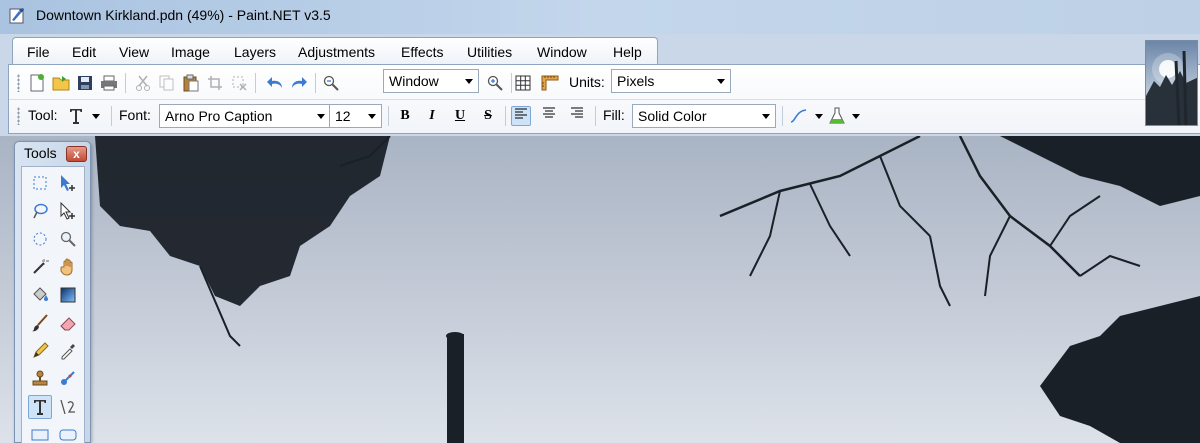 The image size is (1200, 443). Describe the element at coordinates (76, 154) in the screenshot. I see `tools-close-button: x` at that location.